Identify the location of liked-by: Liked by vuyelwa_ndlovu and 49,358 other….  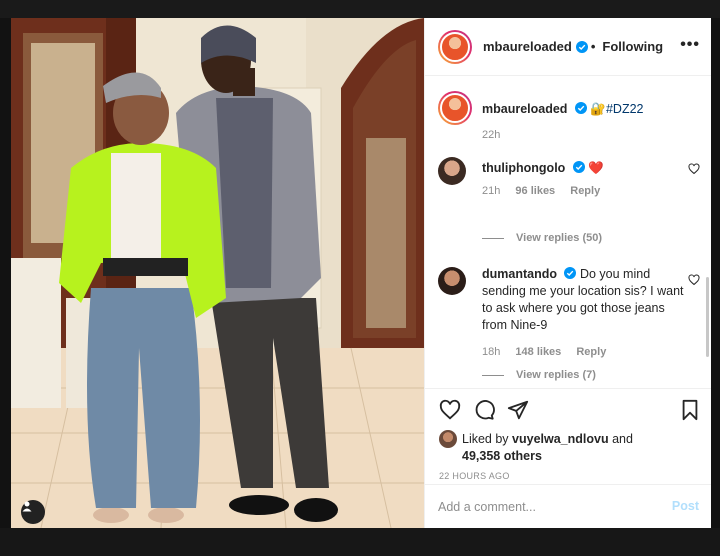
(536, 447).